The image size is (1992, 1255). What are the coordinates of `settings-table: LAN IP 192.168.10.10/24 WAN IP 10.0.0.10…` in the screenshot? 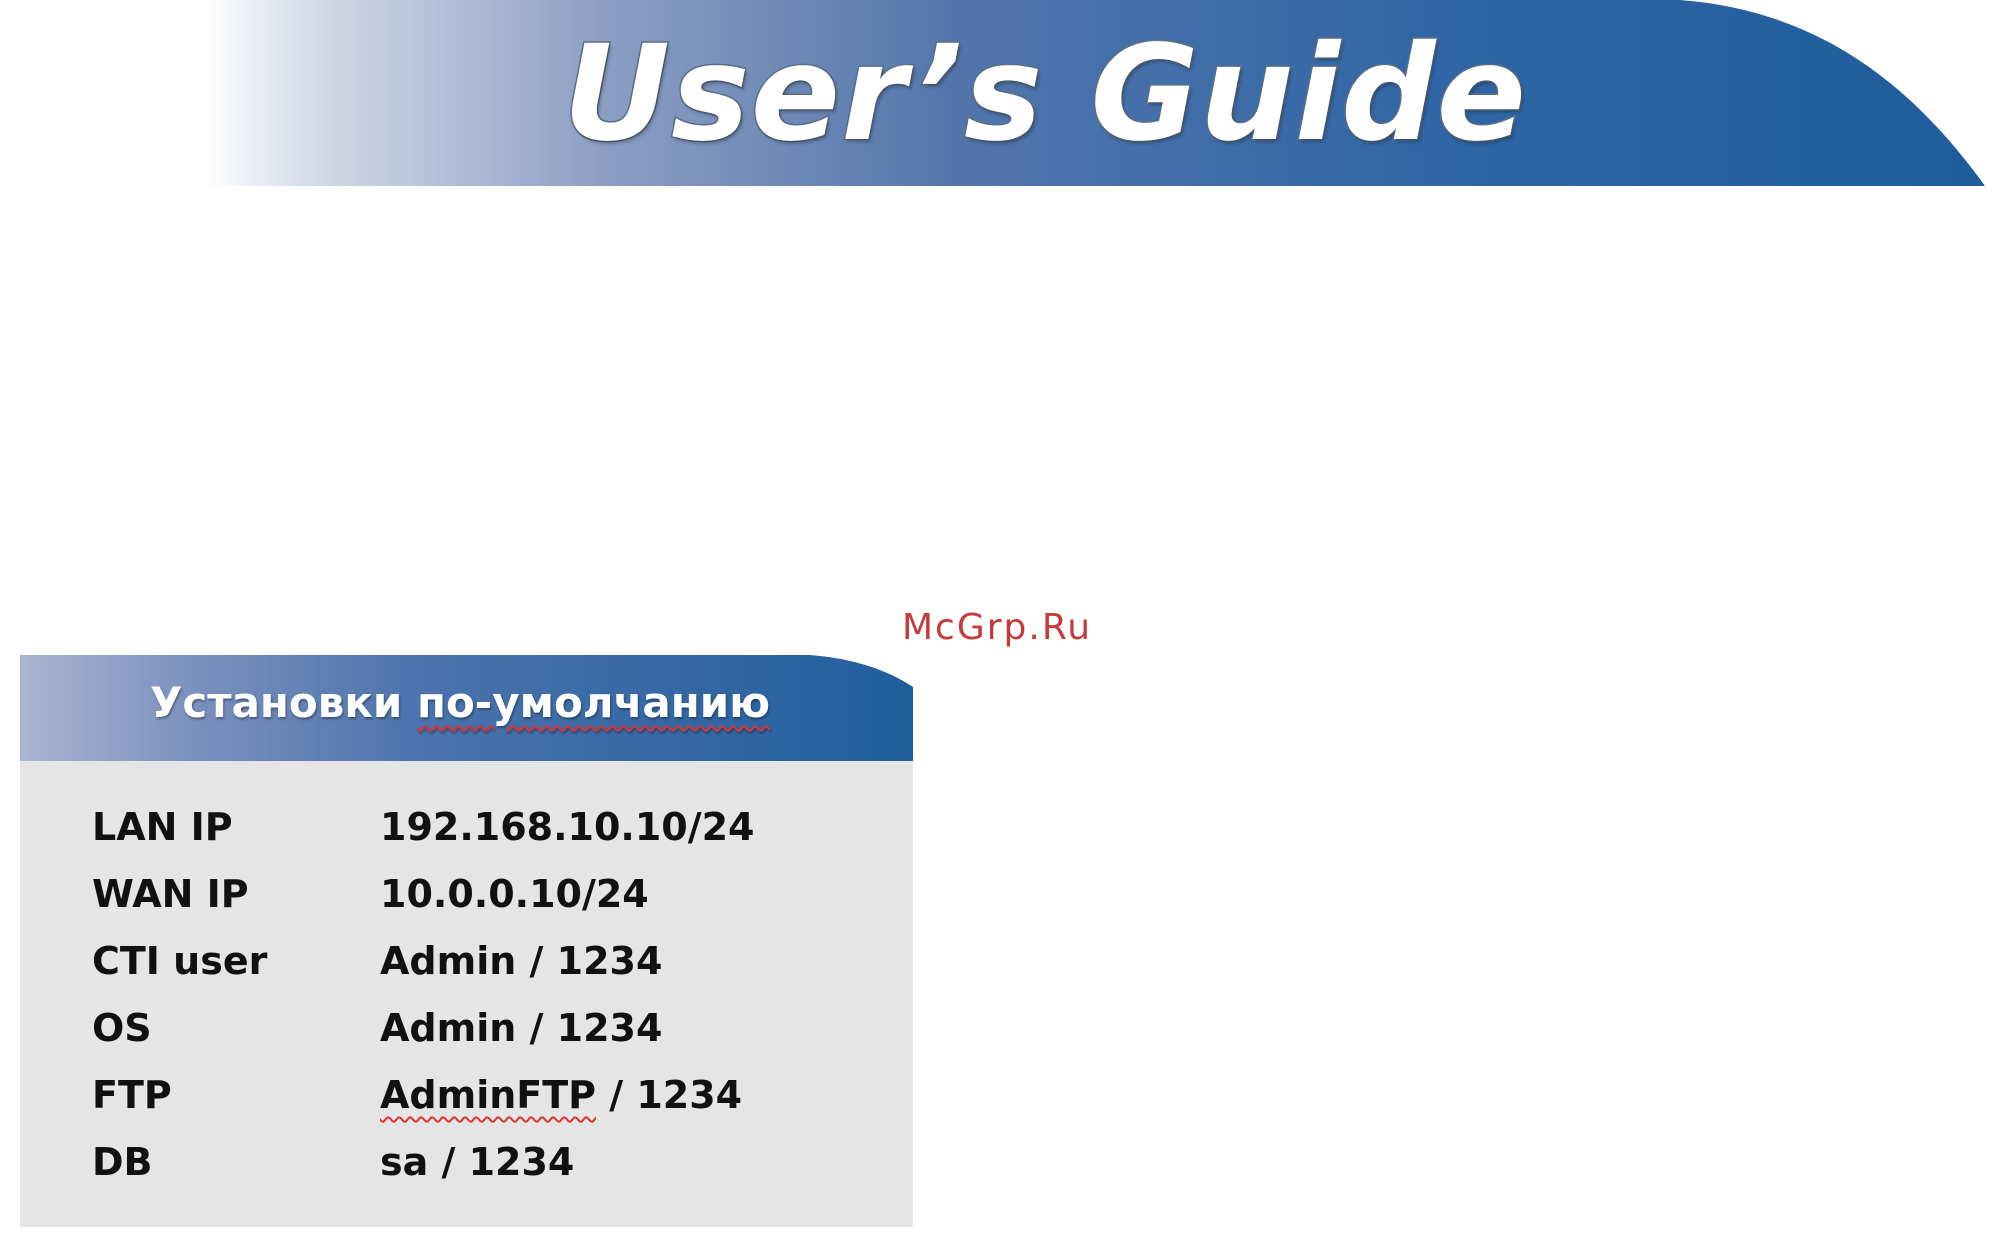 It's located at (492, 1002).